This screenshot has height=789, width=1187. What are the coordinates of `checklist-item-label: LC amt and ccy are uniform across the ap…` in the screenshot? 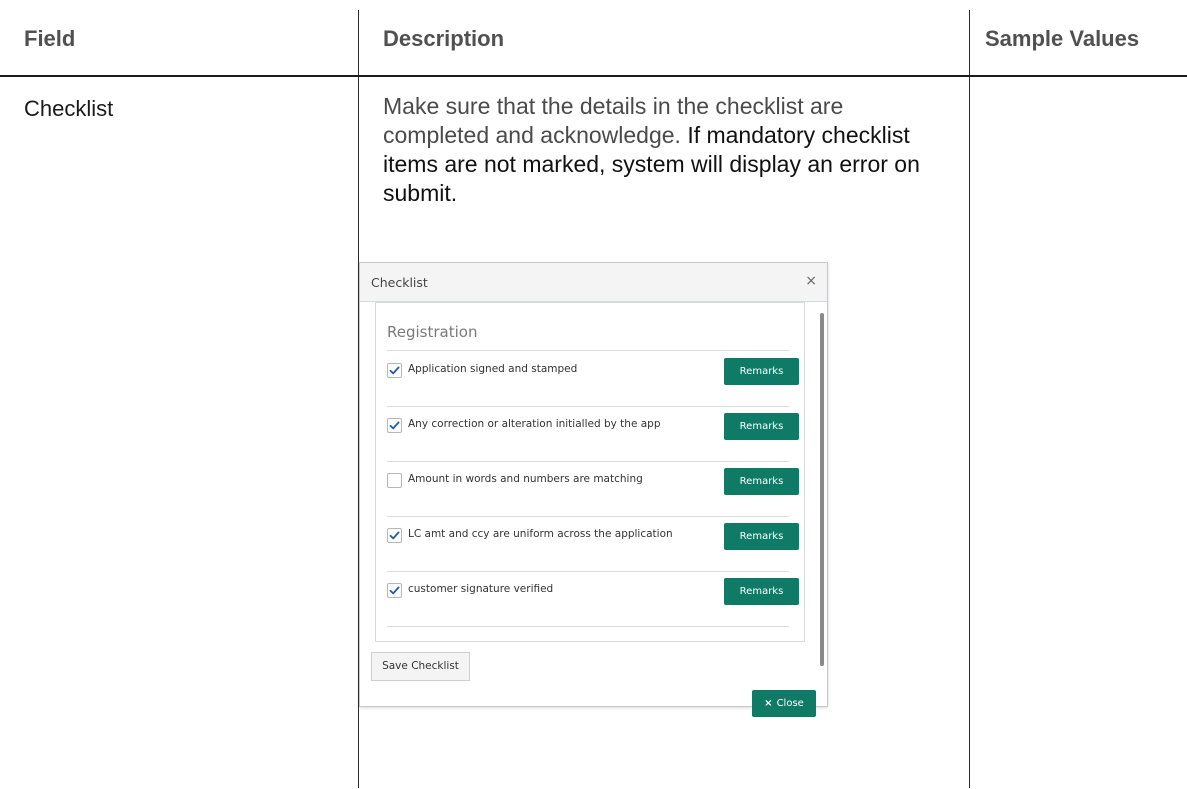 It's located at (540, 534).